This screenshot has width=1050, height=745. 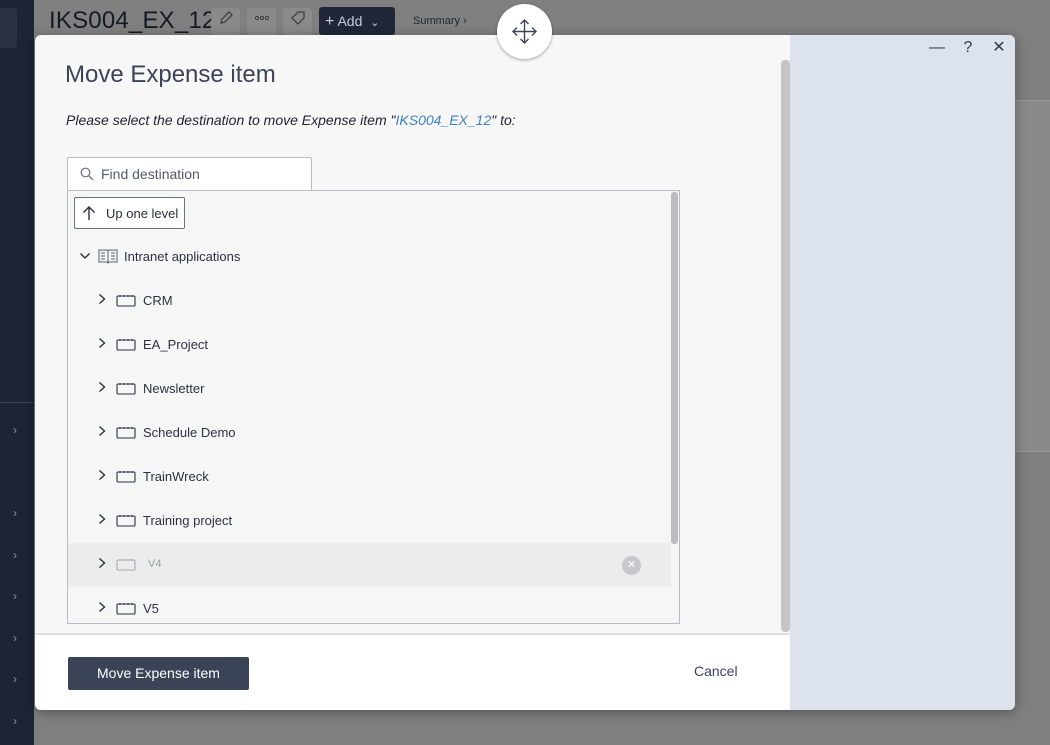 I want to click on tree-row-label: TrainWreck, so click(x=176, y=476).